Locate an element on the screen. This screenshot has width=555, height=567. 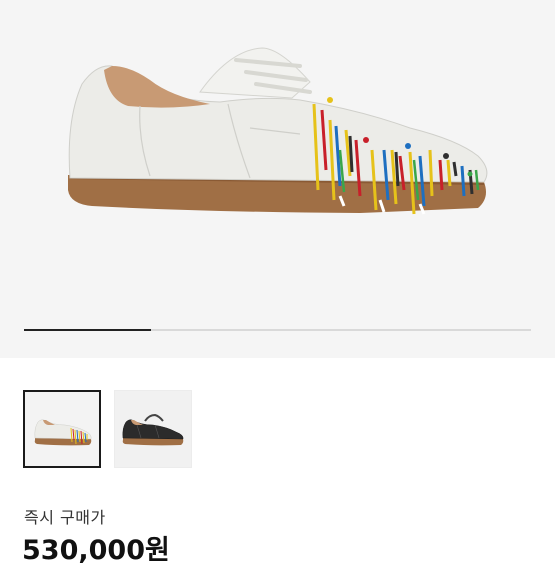
thumbnail-black-leather is located at coordinates (153, 429).